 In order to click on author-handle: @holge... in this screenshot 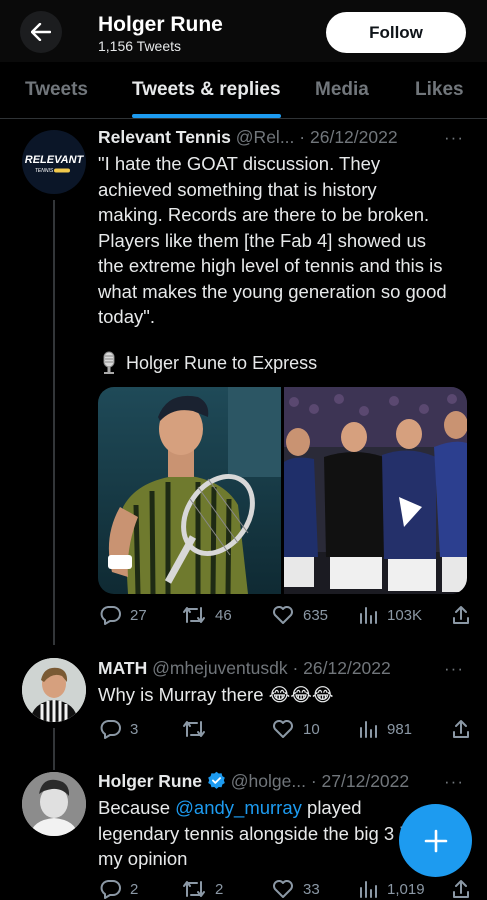, I will do `click(268, 781)`.